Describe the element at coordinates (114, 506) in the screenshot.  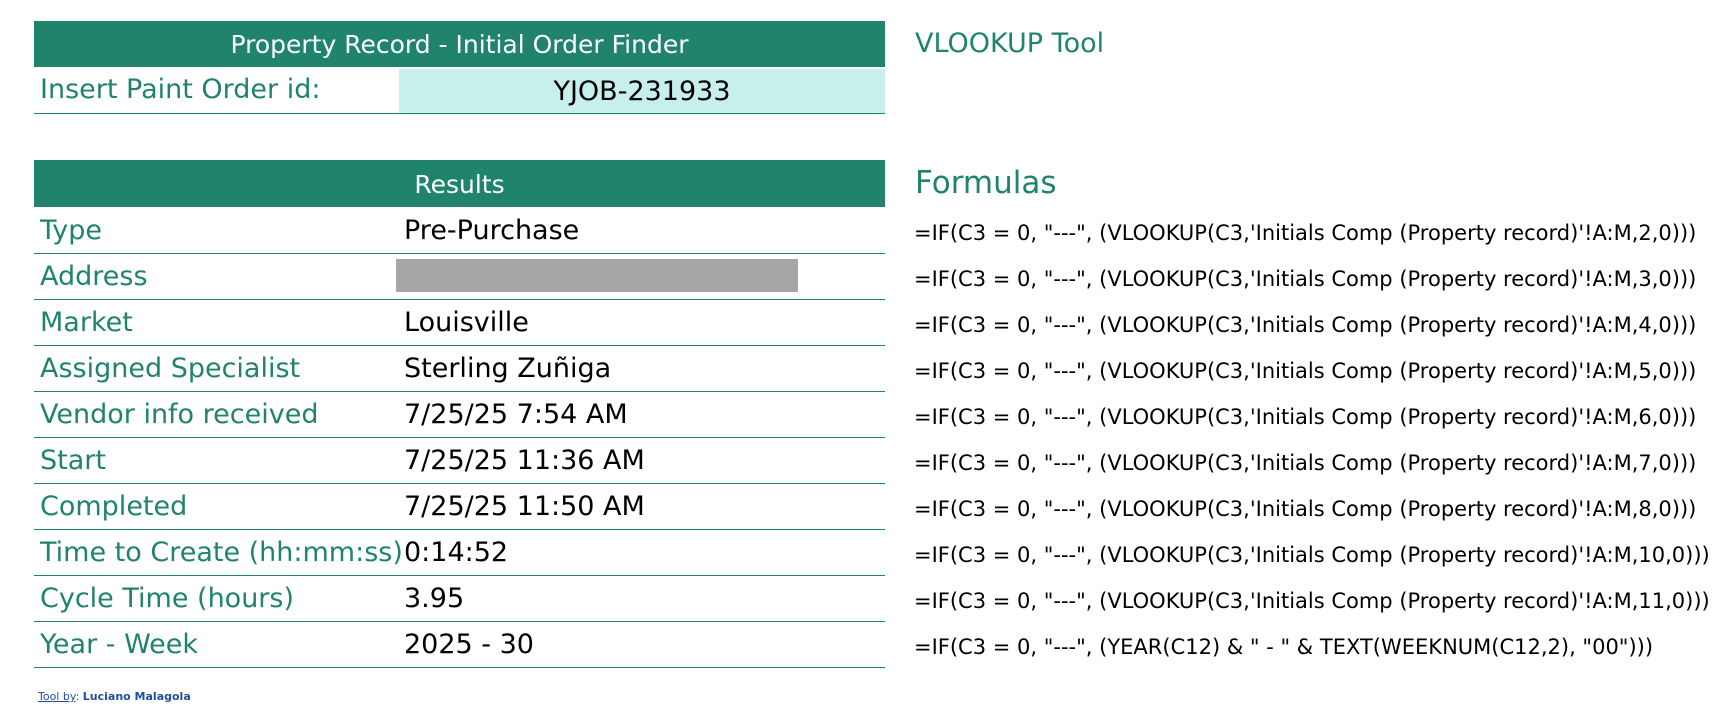
I see `result-label-completed: Completed` at that location.